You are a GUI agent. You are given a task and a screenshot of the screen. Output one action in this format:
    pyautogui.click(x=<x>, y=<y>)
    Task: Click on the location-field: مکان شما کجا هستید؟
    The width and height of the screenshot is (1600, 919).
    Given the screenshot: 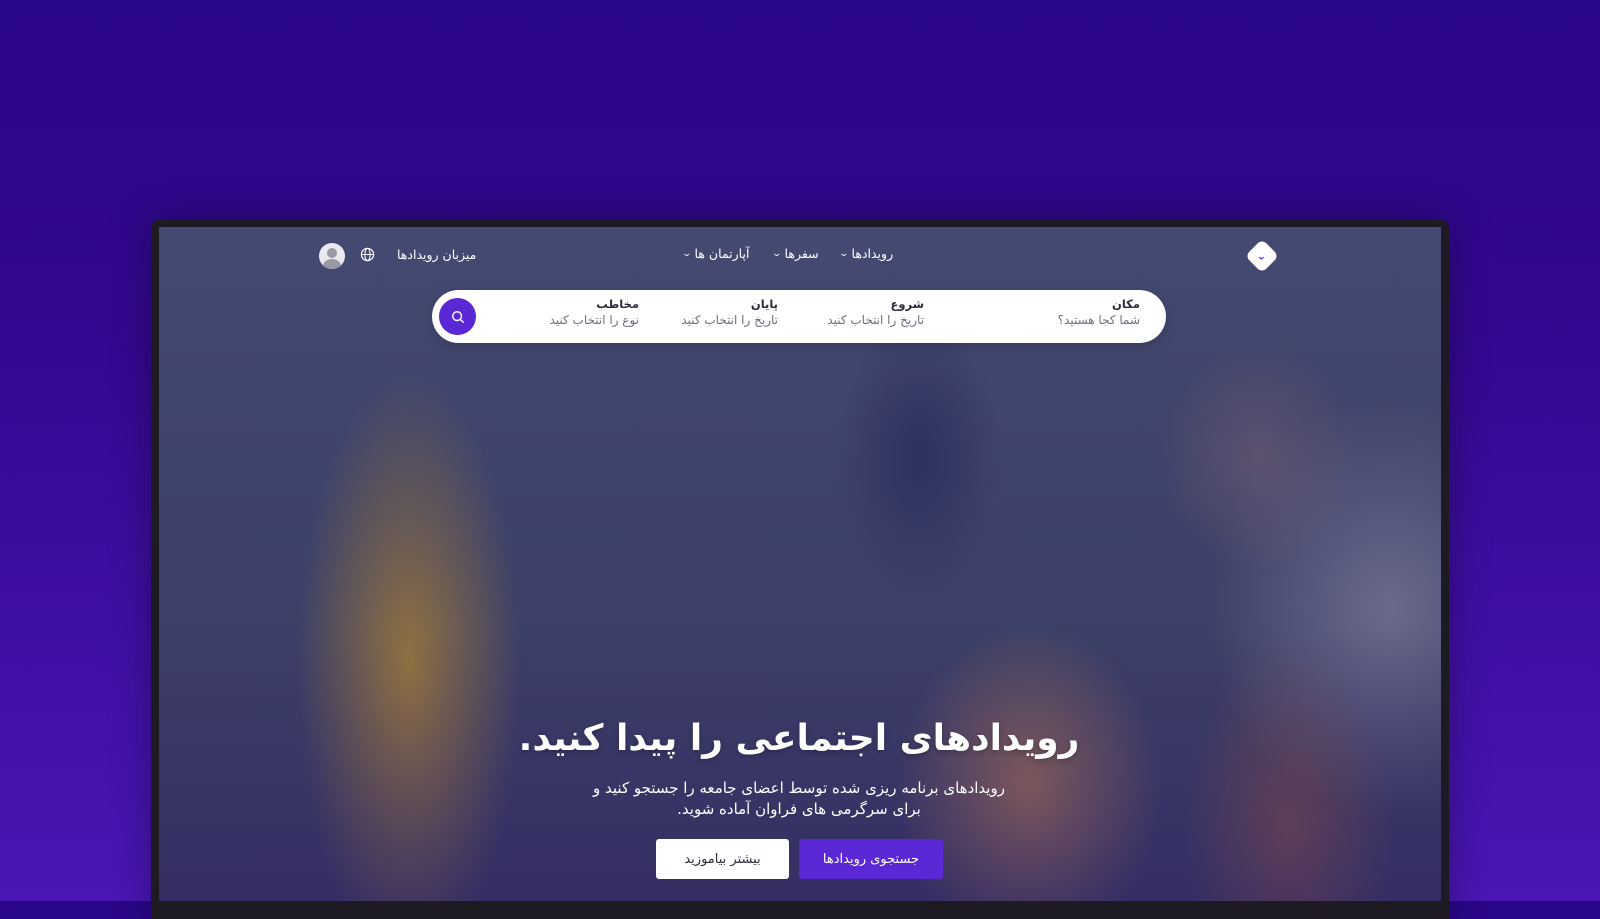 What is the action you would take?
    pyautogui.click(x=1099, y=312)
    